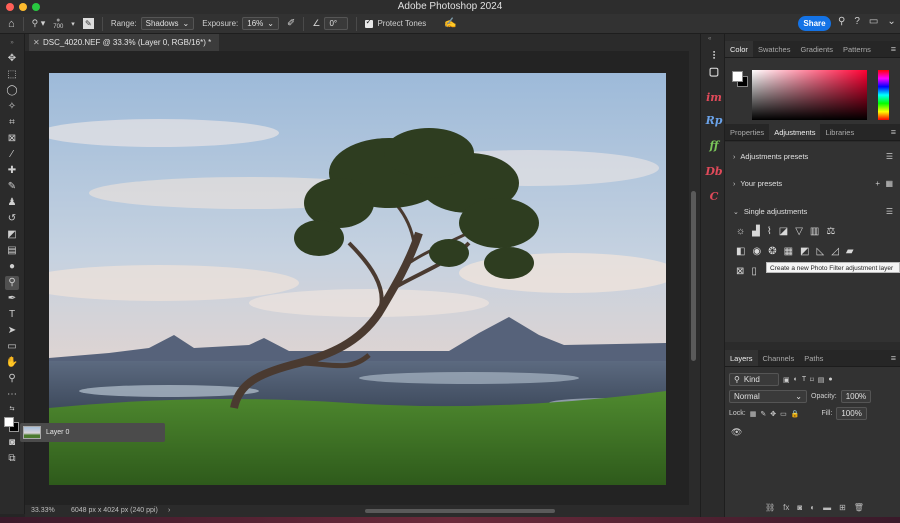  I want to click on lock-transparent-icon: ▦, so click(753, 414).